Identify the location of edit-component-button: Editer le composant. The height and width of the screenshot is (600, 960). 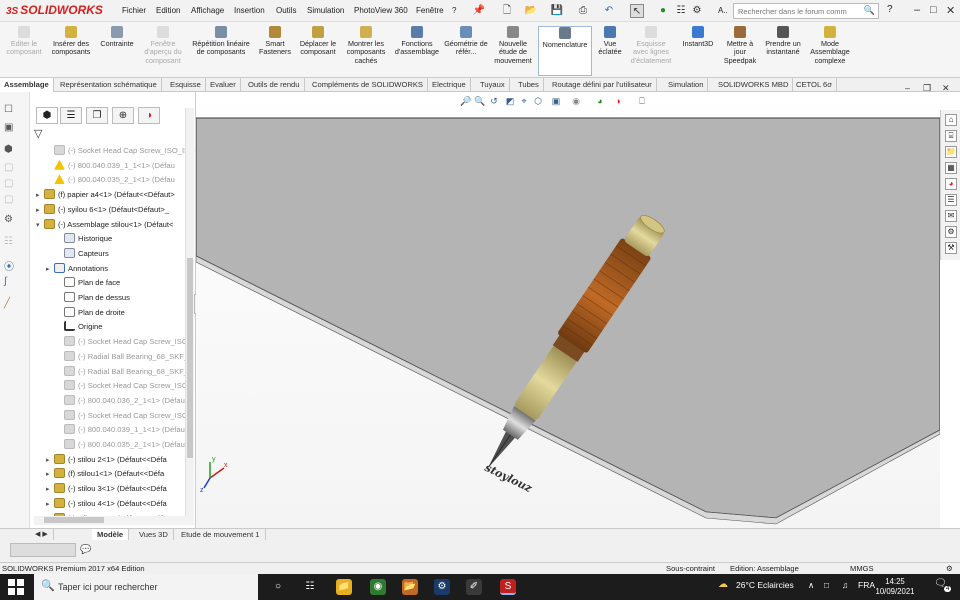
(24, 51).